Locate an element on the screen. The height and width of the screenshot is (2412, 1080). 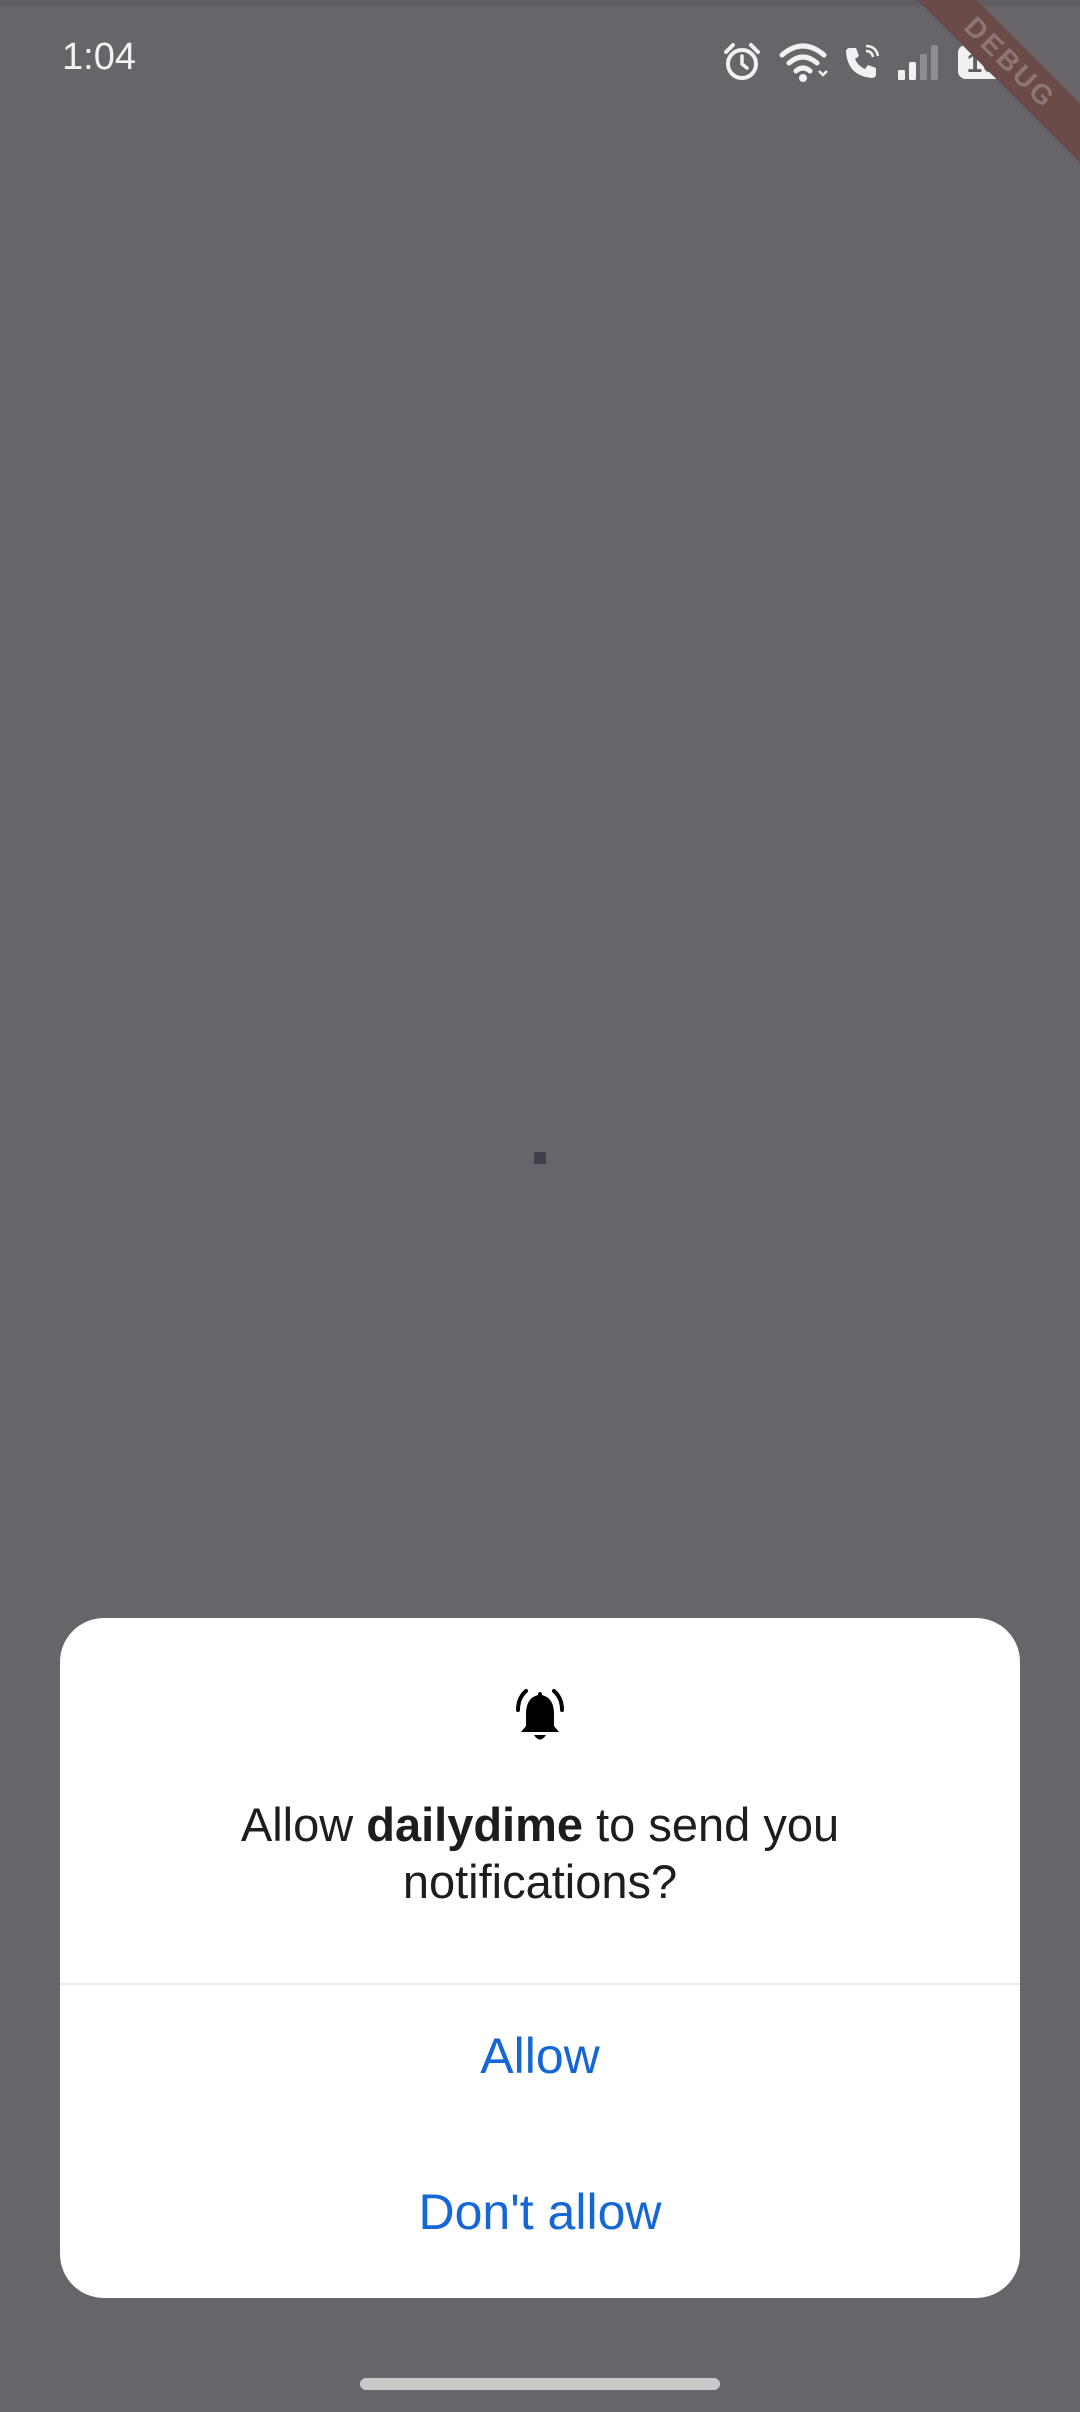
dialog-divider is located at coordinates (540, 1984).